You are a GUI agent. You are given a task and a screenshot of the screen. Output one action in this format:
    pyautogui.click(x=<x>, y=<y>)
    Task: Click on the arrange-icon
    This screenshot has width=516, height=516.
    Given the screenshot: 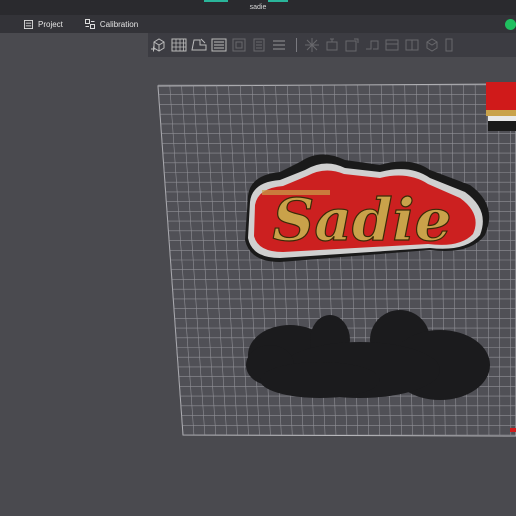 What is the action you would take?
    pyautogui.click(x=452, y=45)
    